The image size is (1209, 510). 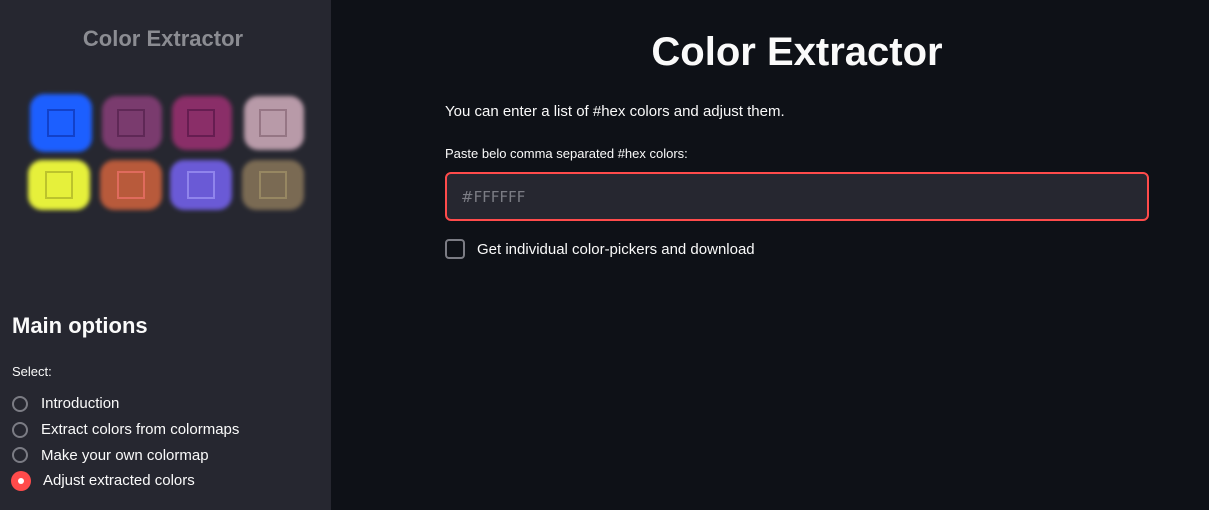 What do you see at coordinates (163, 38) in the screenshot?
I see `sidebar-title: Color Extractor` at bounding box center [163, 38].